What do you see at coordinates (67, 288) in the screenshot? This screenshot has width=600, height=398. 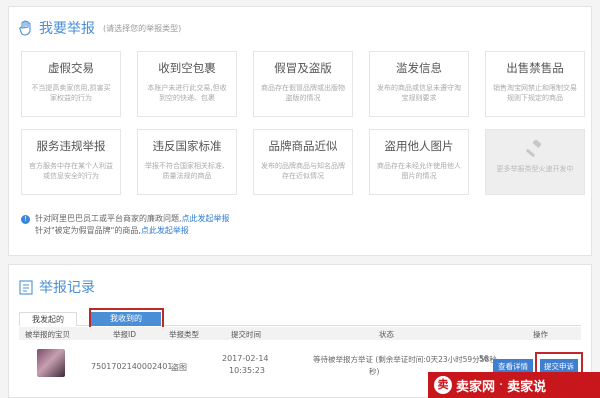 I see `records-title: 举报记录` at bounding box center [67, 288].